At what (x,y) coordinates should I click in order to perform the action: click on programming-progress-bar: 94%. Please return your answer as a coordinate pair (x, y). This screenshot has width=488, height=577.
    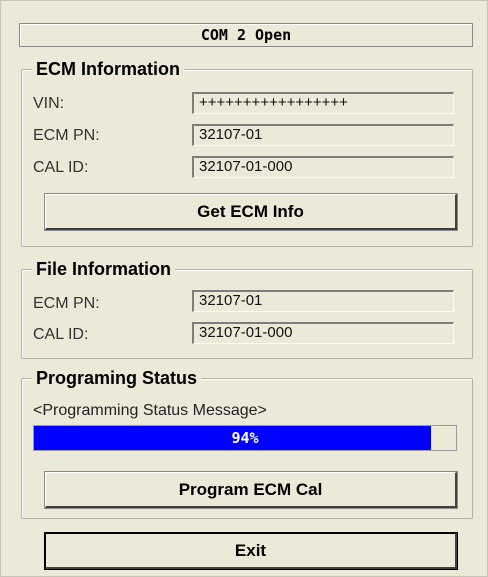
    Looking at the image, I should click on (245, 438).